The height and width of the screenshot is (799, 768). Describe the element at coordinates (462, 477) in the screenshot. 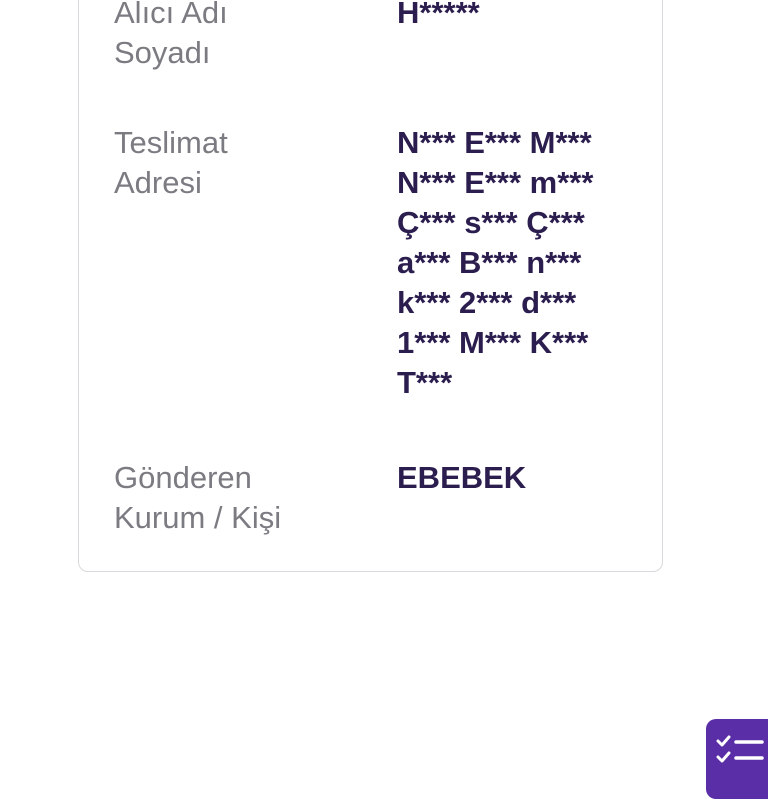

I see `sender-value: EBEBEK` at that location.